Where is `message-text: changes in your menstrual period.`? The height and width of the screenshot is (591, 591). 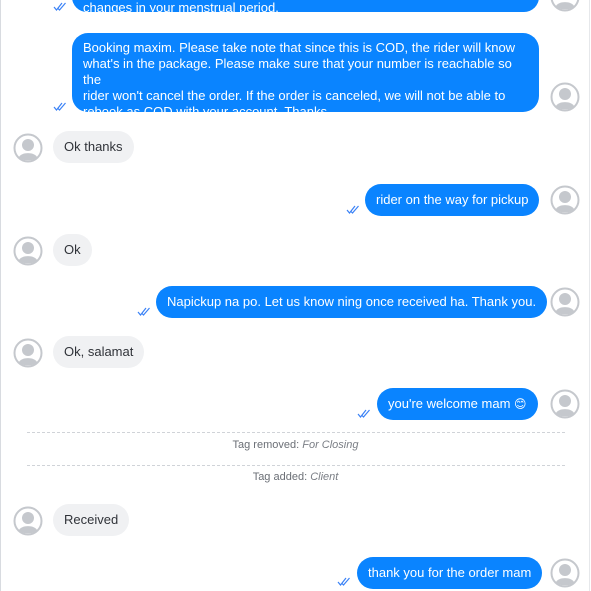
message-text: changes in your menstrual period. is located at coordinates (181, 7).